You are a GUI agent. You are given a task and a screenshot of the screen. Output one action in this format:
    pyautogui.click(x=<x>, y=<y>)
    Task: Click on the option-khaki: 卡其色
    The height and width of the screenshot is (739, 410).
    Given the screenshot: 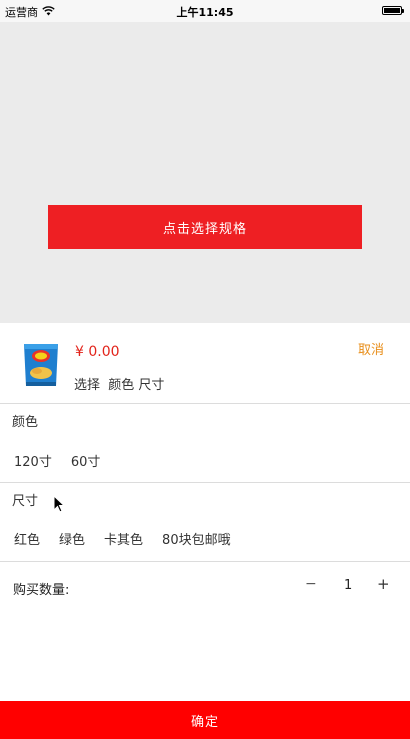 What is the action you would take?
    pyautogui.click(x=123, y=538)
    